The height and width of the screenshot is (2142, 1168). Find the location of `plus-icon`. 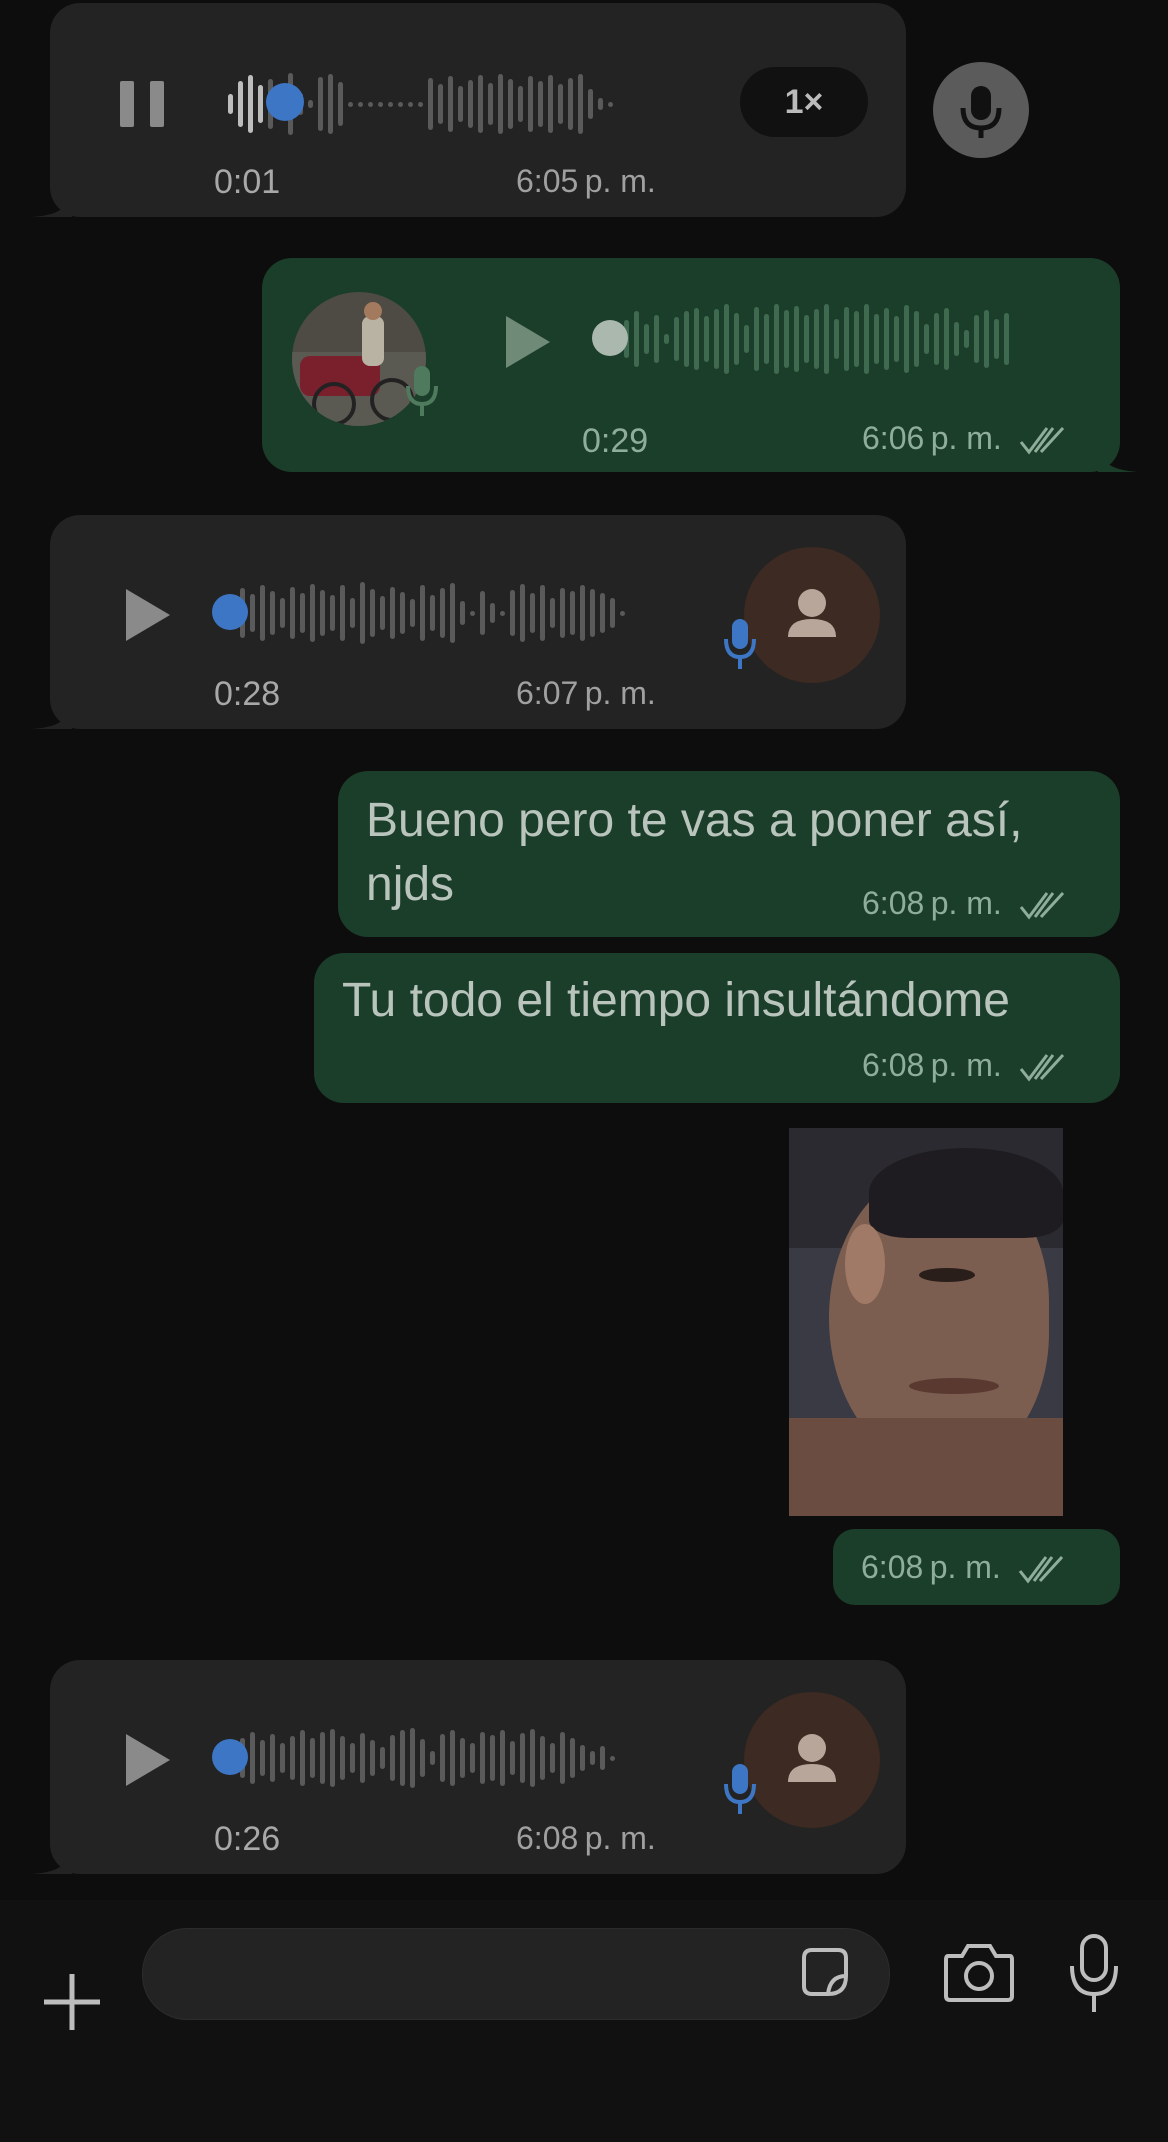

plus-icon is located at coordinates (72, 2002).